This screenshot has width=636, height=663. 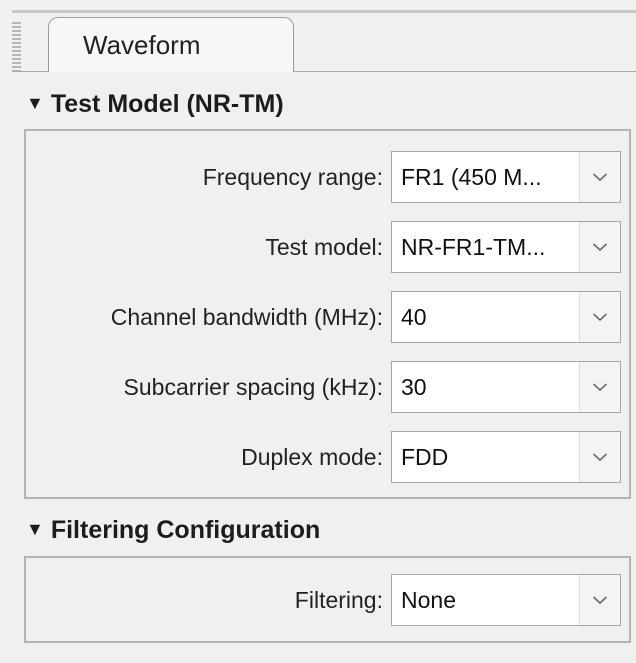 I want to click on dropdown-value: None, so click(x=428, y=600).